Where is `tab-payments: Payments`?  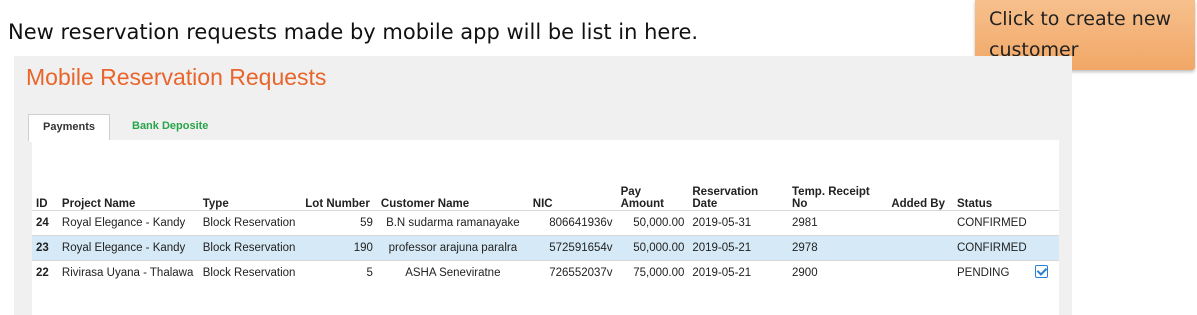
tab-payments: Payments is located at coordinates (69, 128).